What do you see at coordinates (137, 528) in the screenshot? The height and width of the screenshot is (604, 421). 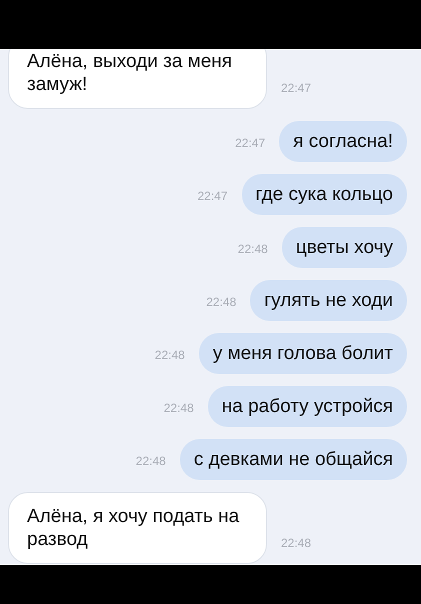 I see `message-bubble: Алёна, я хочу подать на развод` at bounding box center [137, 528].